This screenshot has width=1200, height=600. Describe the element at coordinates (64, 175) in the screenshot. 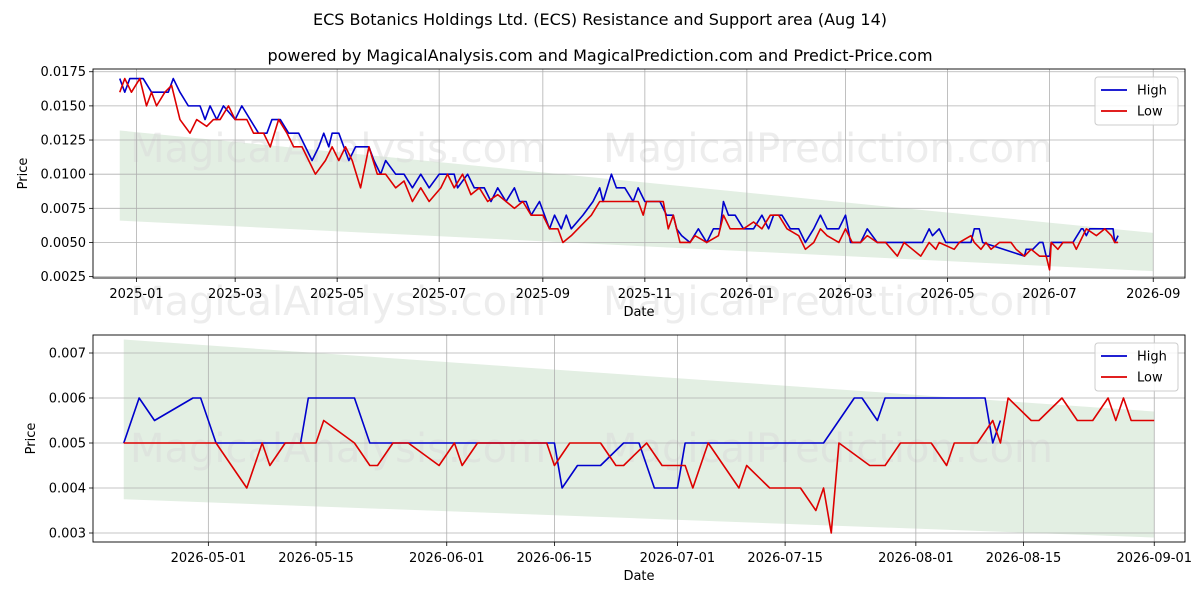

I see `y-tick-label: 0.0100` at that location.